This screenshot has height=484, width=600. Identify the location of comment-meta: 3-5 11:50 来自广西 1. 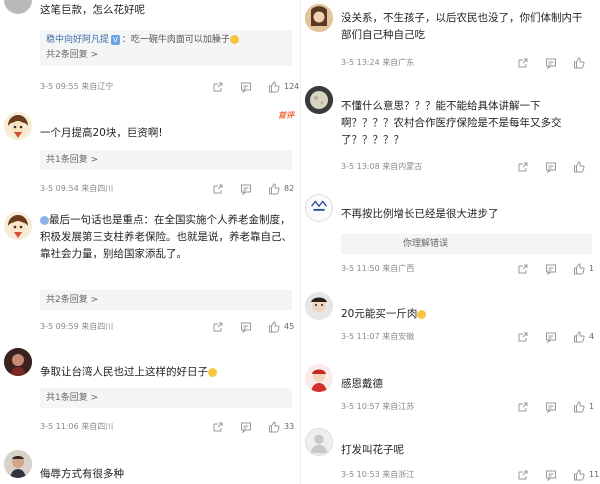
(467, 269).